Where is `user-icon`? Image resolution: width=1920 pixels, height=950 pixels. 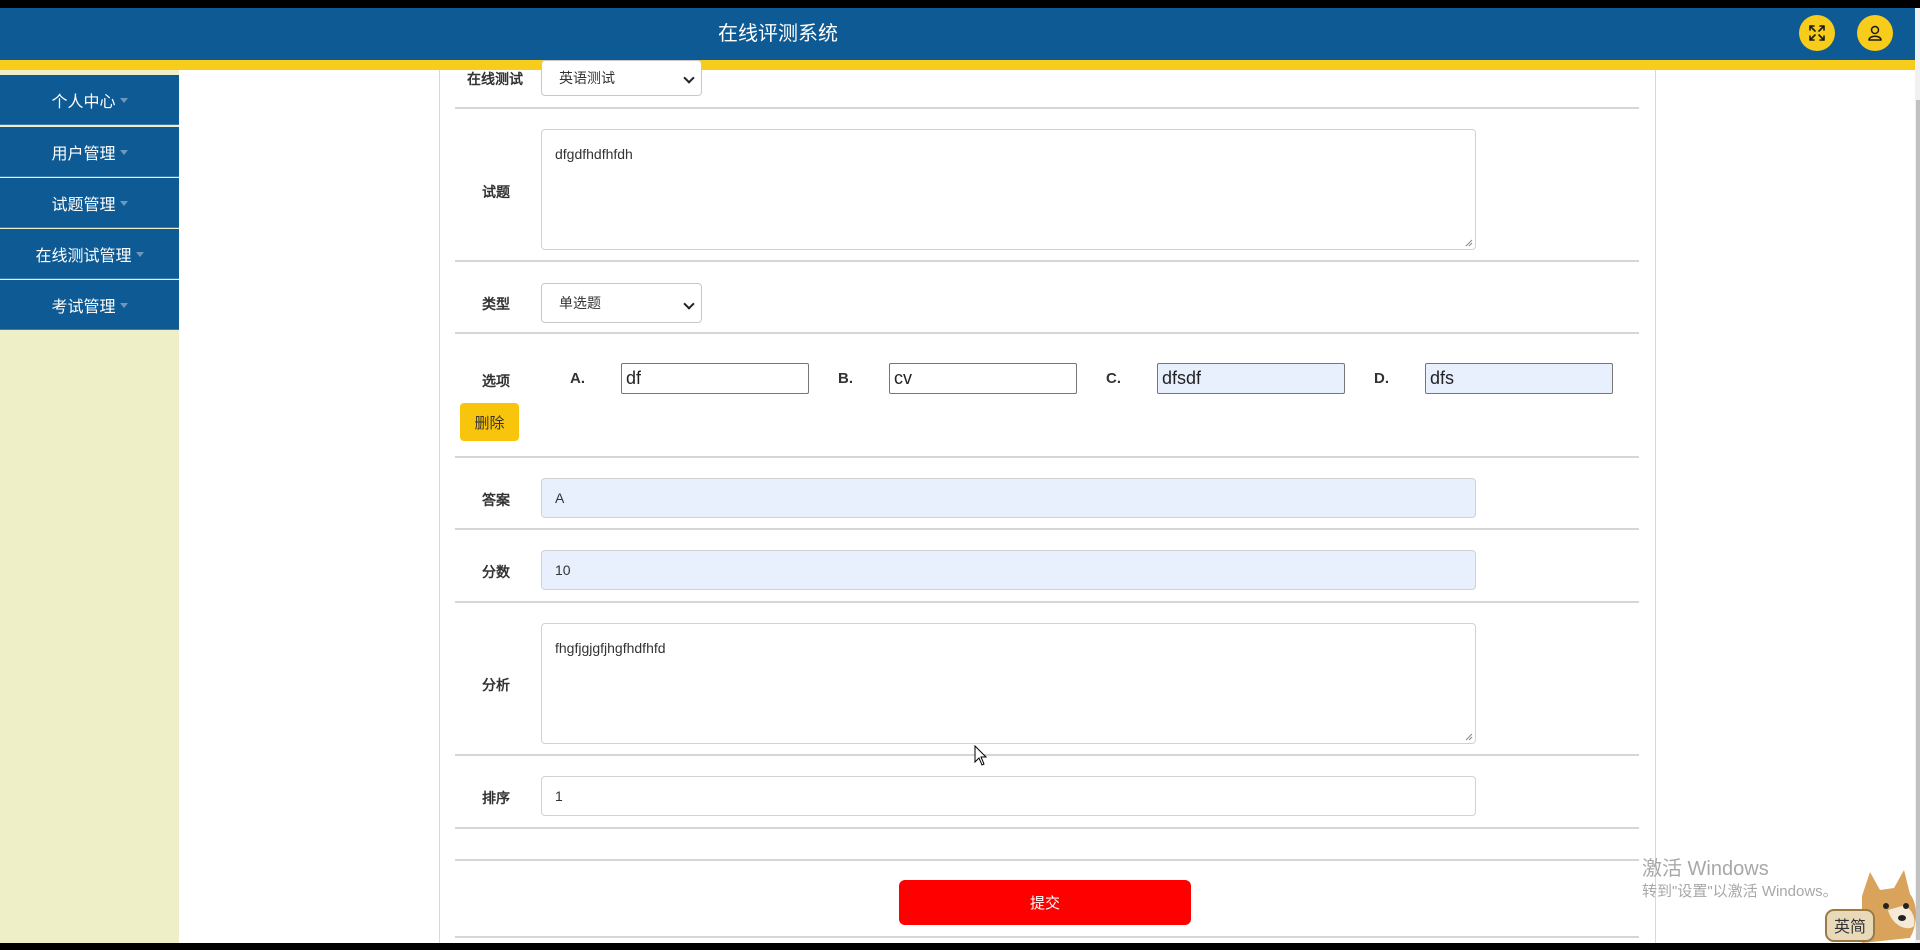
user-icon is located at coordinates (1875, 33).